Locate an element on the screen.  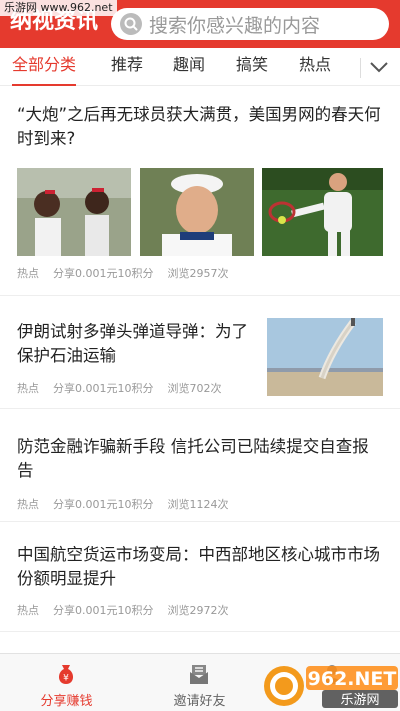
article-meta: 热点 分享0.001元10积分 浏览2957次 is located at coordinates (130, 273).